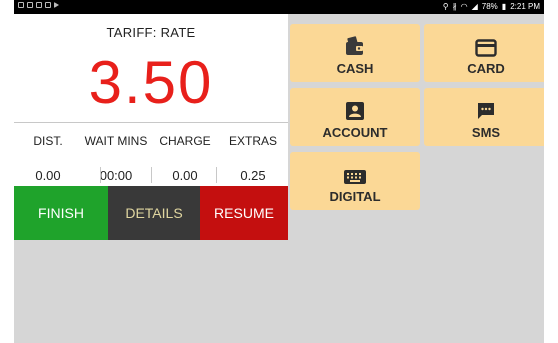 The width and height of the screenshot is (558, 343). Describe the element at coordinates (486, 132) in the screenshot. I see `sms-label: SMS` at that location.